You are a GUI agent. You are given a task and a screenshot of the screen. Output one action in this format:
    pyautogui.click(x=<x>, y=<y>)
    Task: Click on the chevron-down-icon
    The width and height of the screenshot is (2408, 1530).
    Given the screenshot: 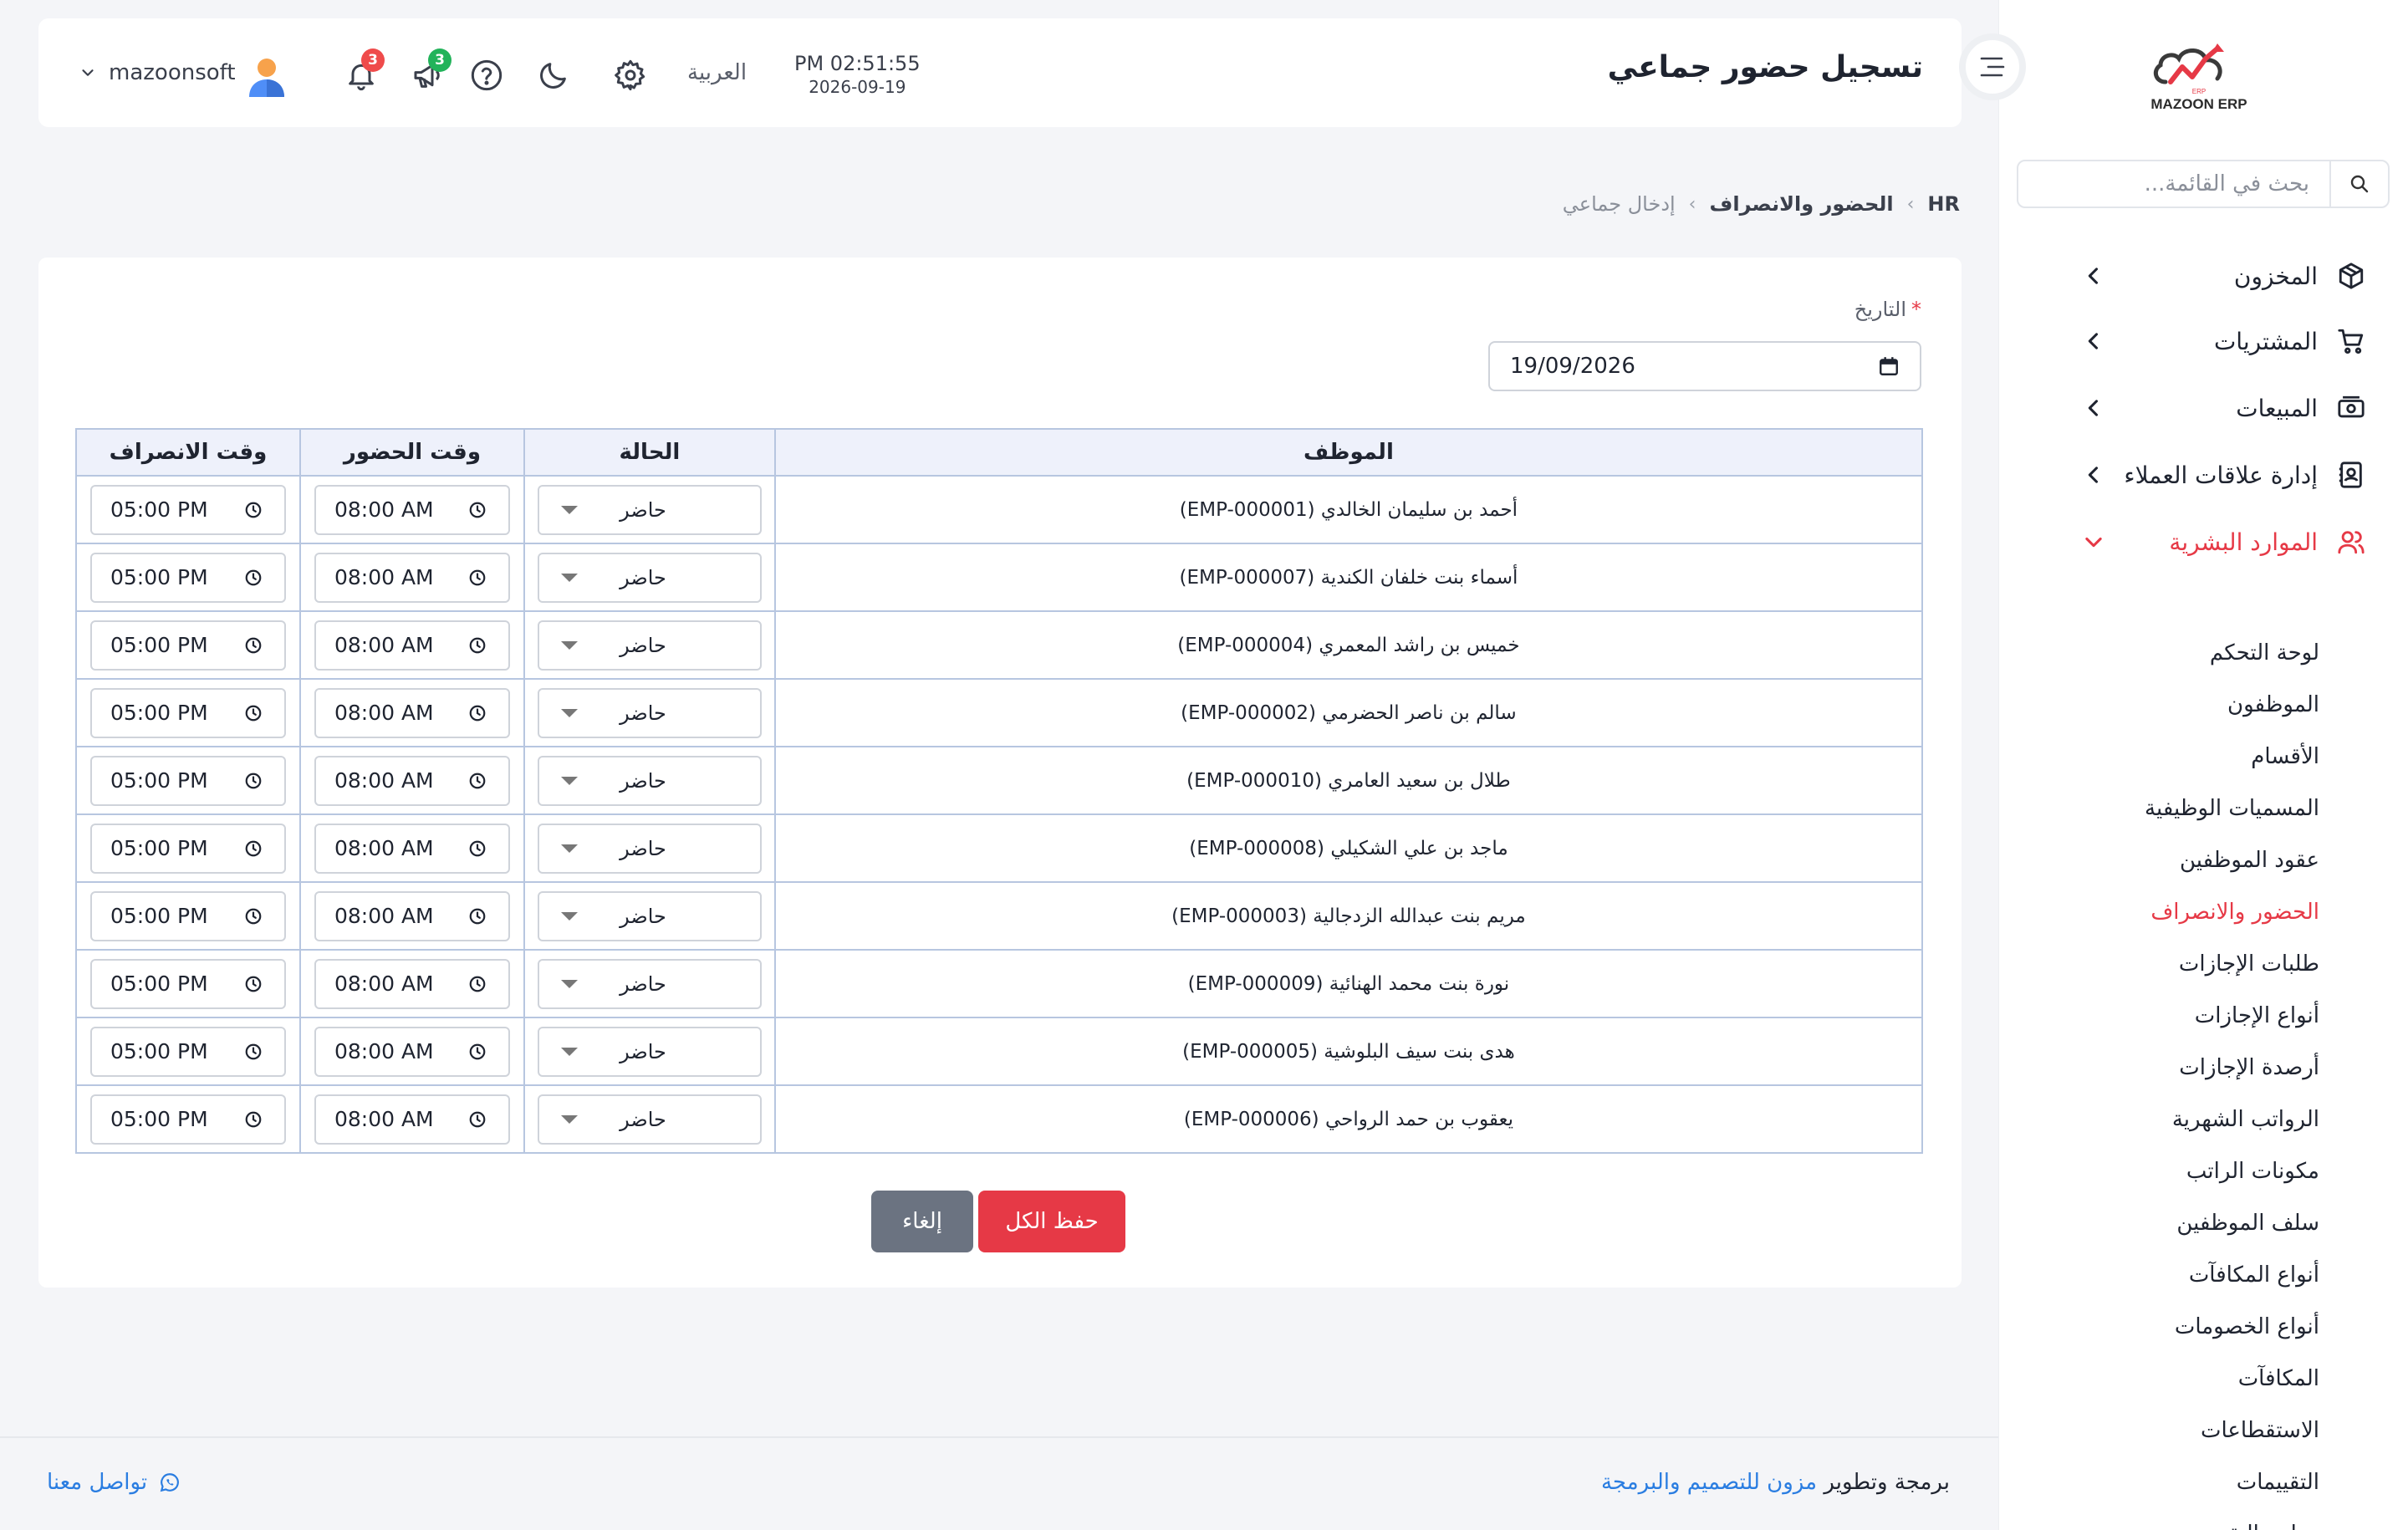 What is the action you would take?
    pyautogui.click(x=88, y=72)
    